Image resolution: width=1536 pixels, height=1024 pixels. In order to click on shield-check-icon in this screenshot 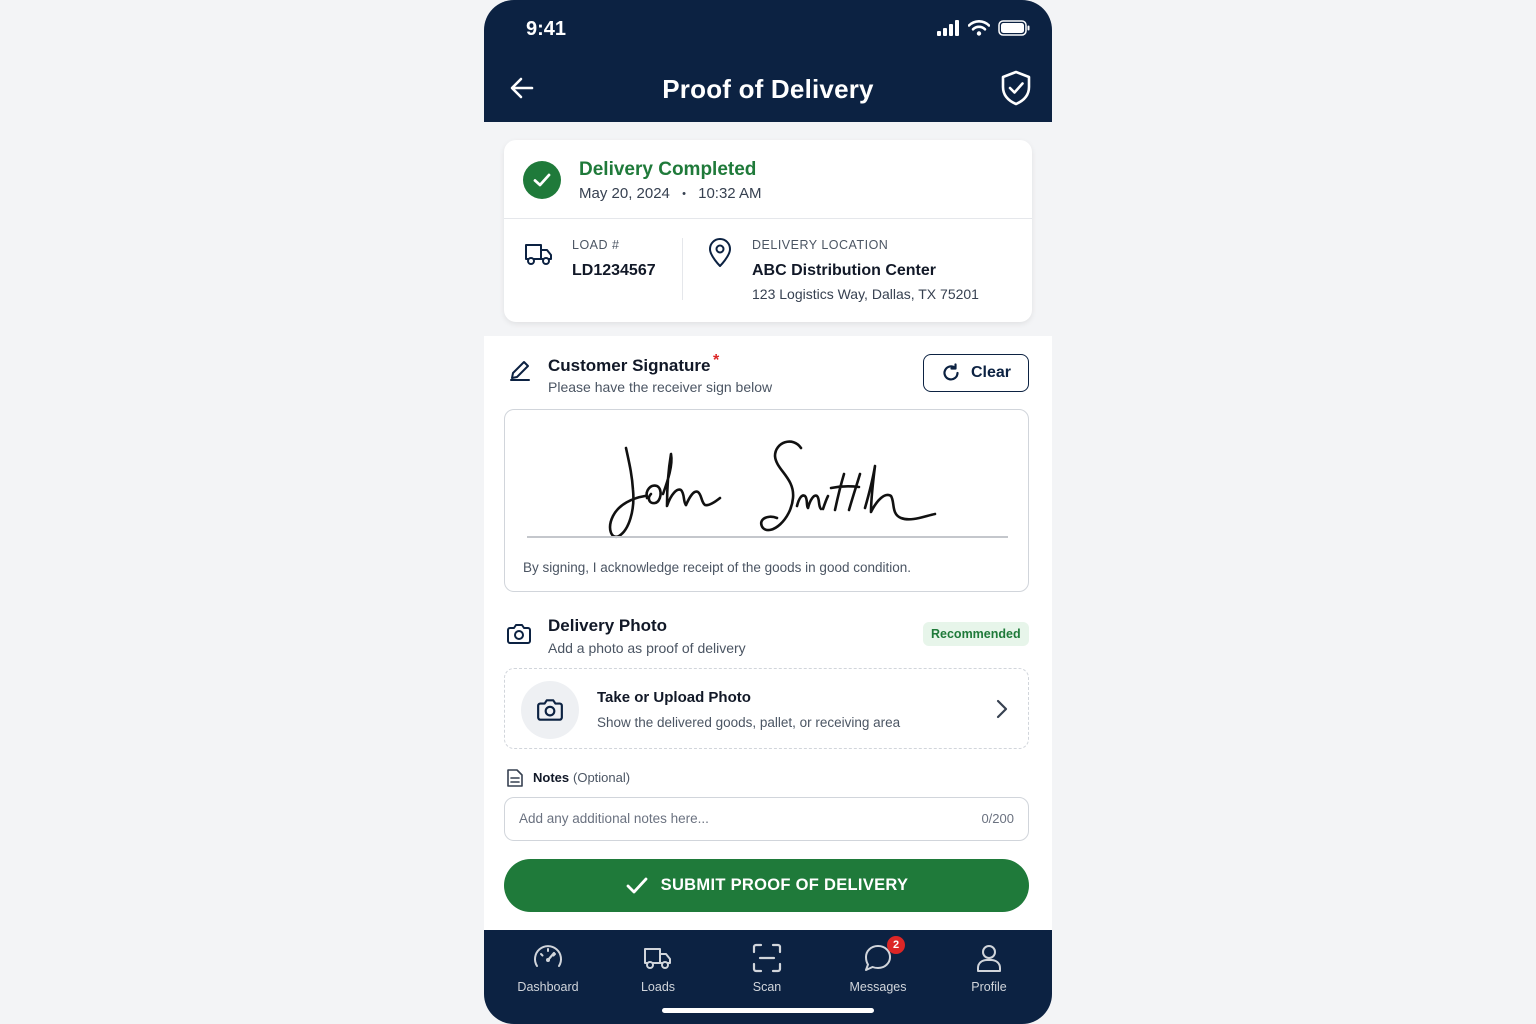, I will do `click(1016, 88)`.